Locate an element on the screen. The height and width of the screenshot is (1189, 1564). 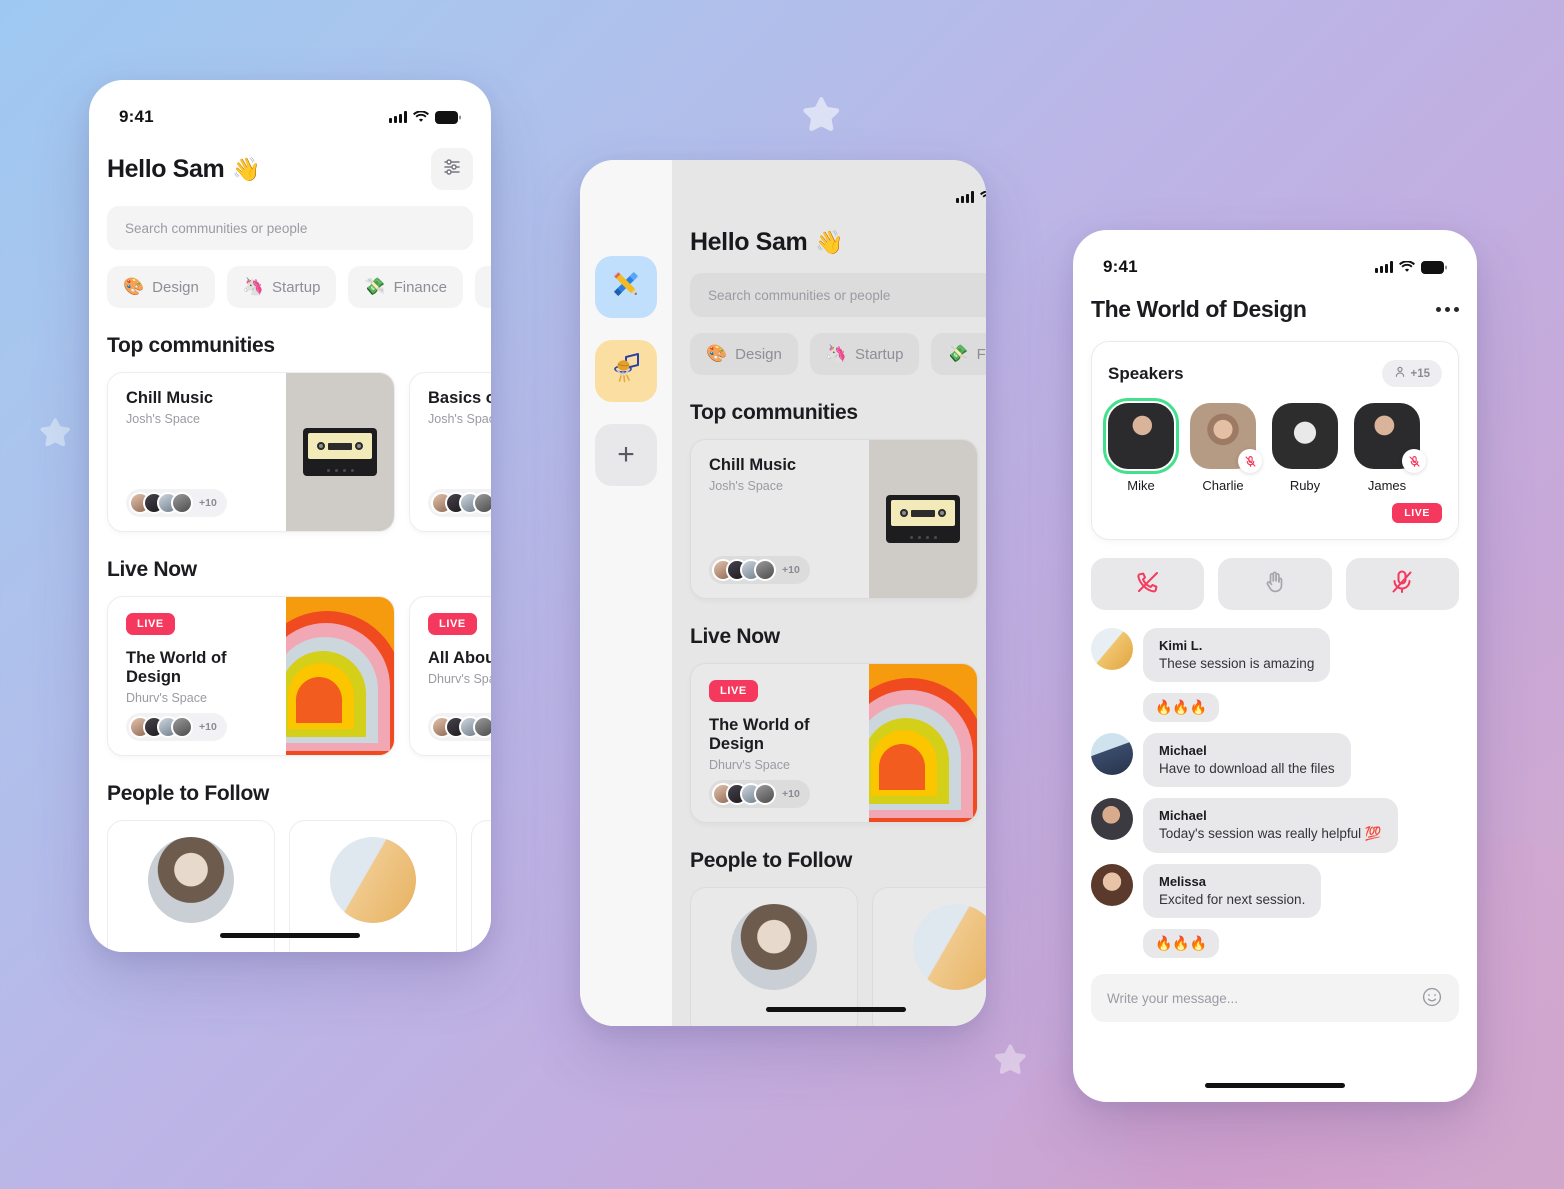
participant-count-badge: +15 is located at coordinates (1412, 373).